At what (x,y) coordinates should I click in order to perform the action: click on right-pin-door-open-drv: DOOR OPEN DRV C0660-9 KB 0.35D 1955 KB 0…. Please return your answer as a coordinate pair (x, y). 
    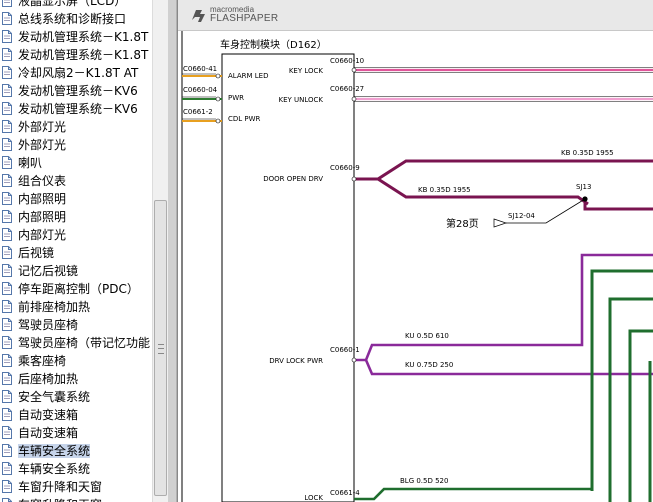
    Looking at the image, I should click on (458, 189).